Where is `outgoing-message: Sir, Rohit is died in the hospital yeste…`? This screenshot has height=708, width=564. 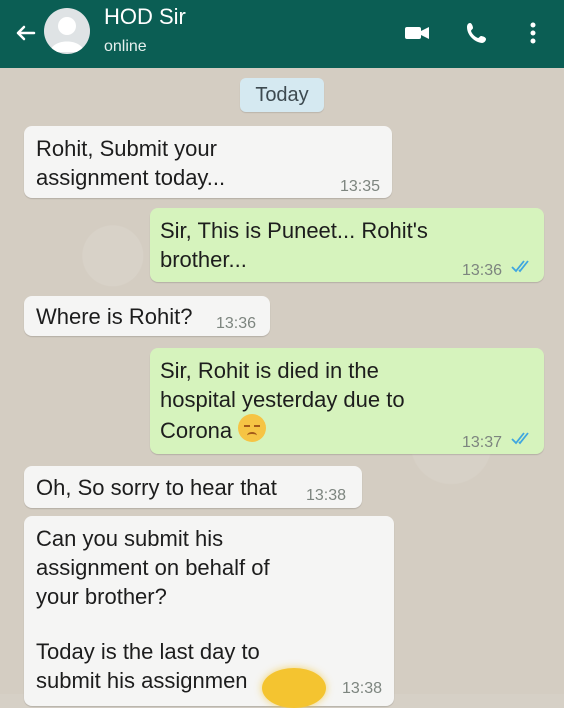
outgoing-message: Sir, Rohit is died in the hospital yeste… is located at coordinates (347, 401).